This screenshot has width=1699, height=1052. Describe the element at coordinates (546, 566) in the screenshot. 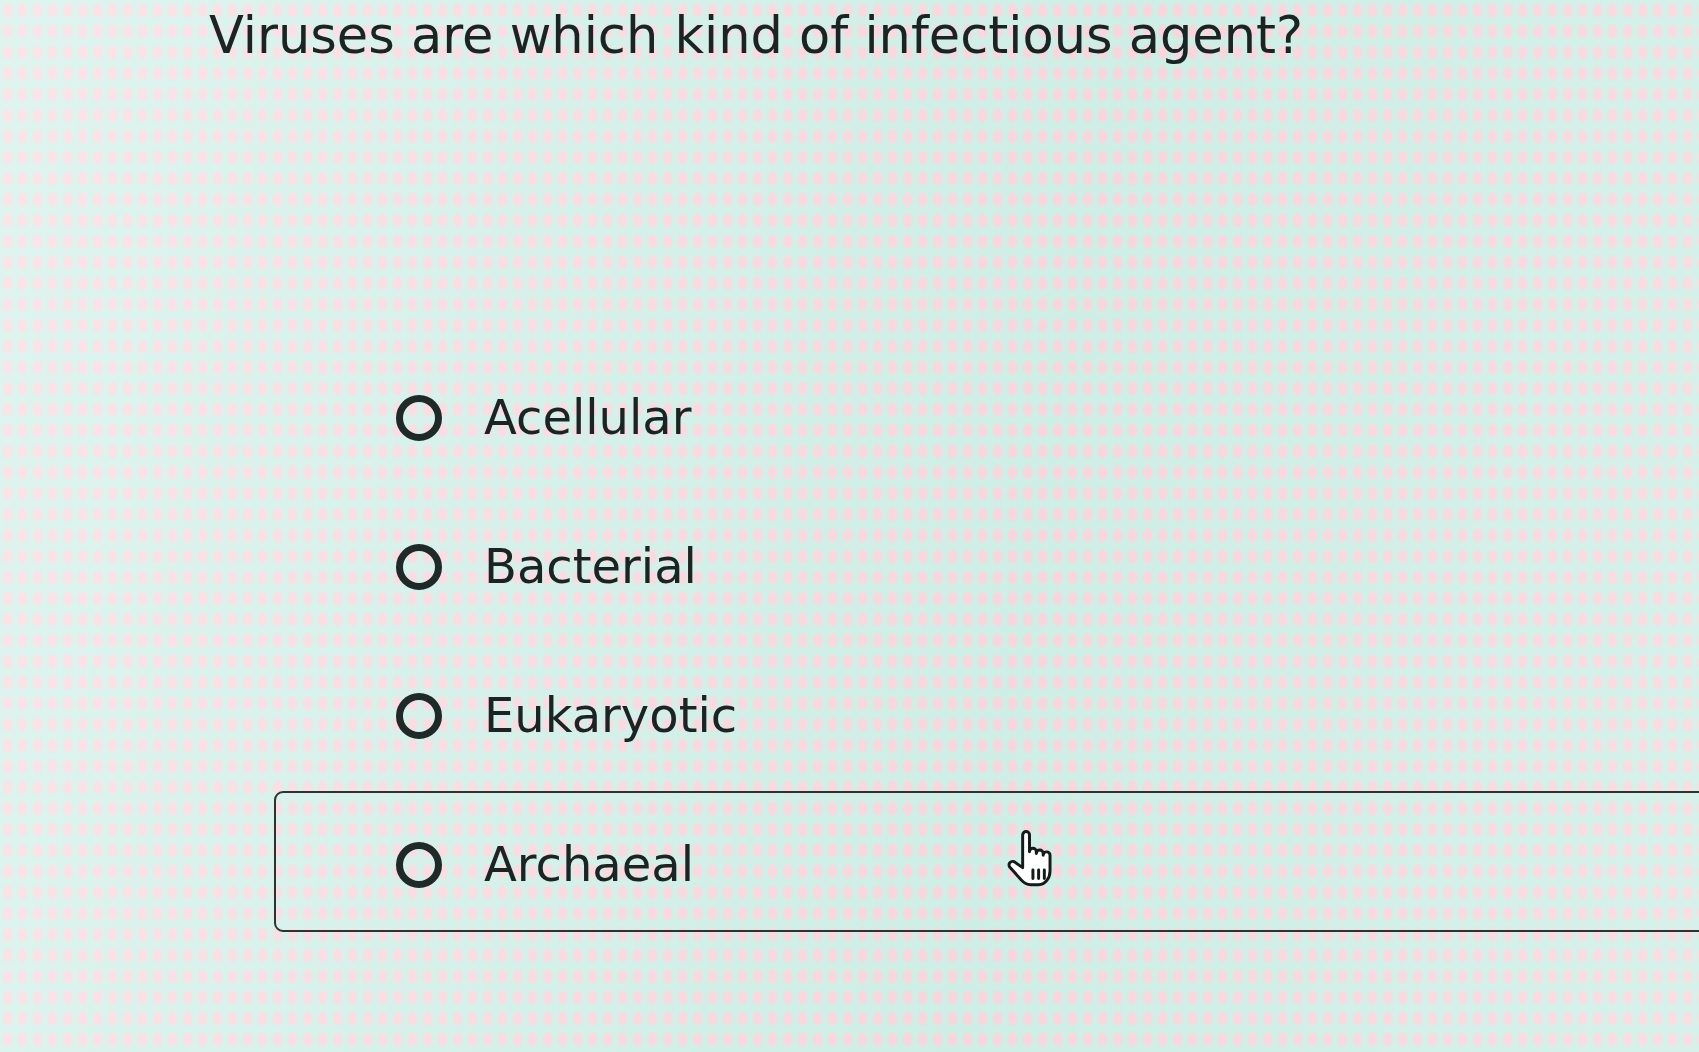

I see `answer-option: Bacterial` at that location.